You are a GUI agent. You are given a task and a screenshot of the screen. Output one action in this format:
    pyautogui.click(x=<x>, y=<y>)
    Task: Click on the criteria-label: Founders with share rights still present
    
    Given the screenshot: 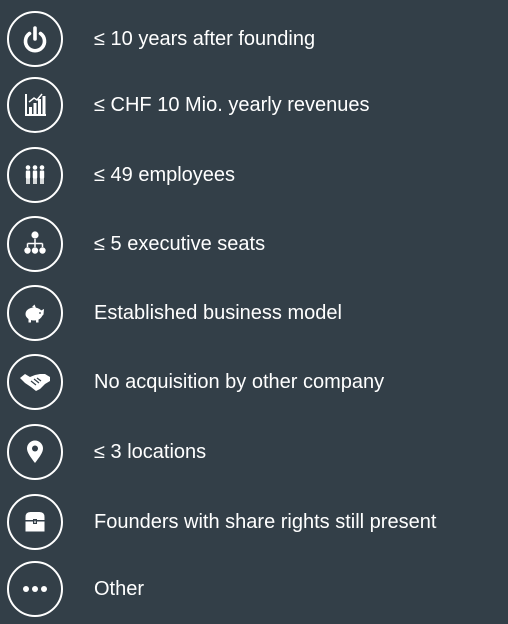 What is the action you would take?
    pyautogui.click(x=265, y=522)
    